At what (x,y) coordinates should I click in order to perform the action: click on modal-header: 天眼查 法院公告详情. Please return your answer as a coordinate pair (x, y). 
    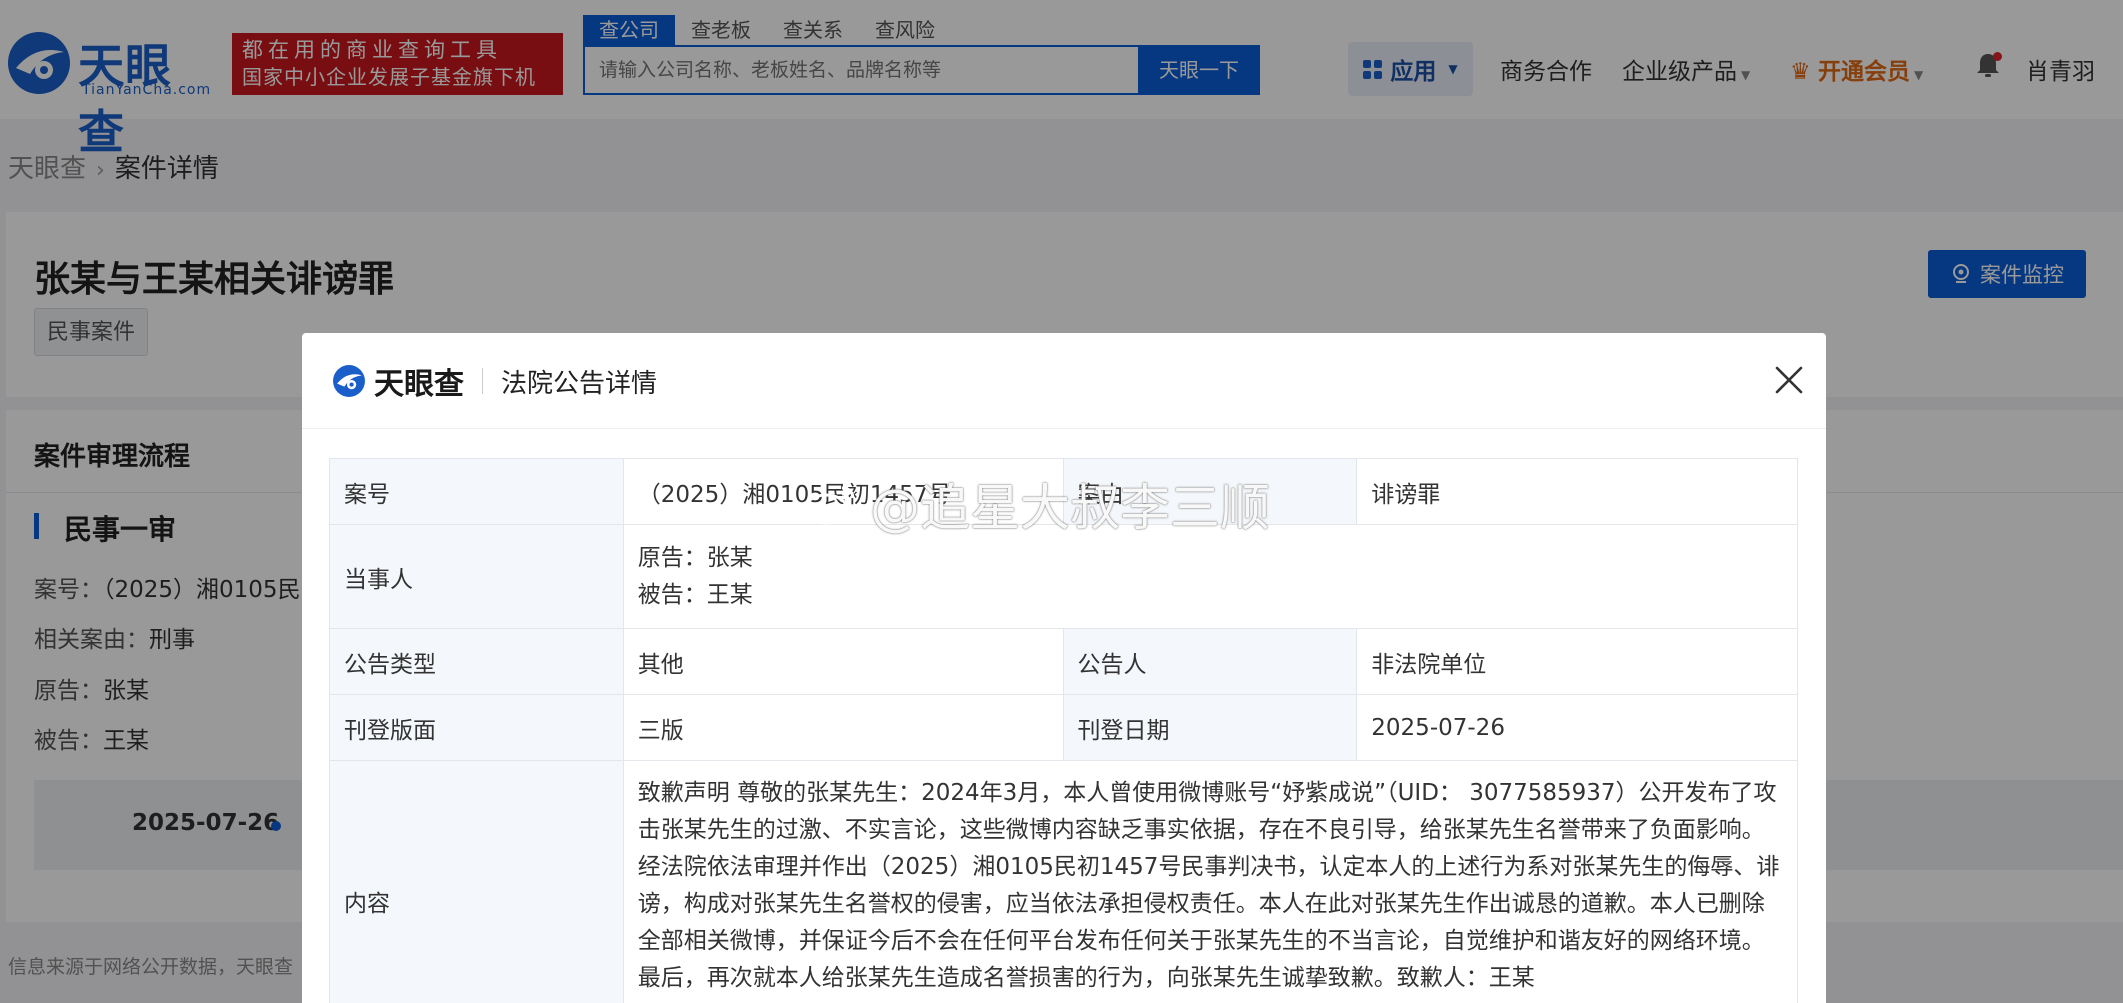
    Looking at the image, I should click on (1064, 381).